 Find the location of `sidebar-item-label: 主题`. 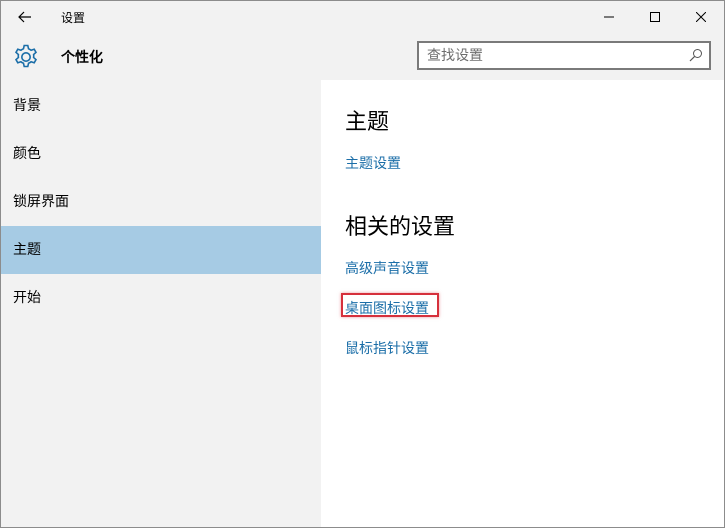

sidebar-item-label: 主题 is located at coordinates (27, 250).